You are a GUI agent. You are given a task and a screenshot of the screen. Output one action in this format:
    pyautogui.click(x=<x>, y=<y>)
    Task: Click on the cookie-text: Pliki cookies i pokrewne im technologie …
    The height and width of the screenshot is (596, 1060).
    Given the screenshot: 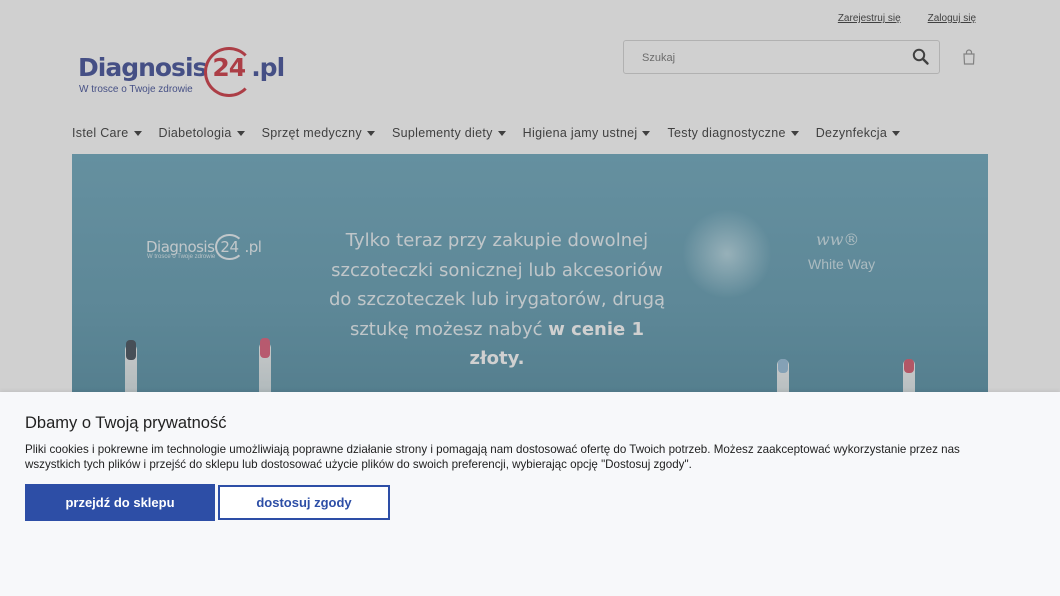 What is the action you would take?
    pyautogui.click(x=492, y=457)
    